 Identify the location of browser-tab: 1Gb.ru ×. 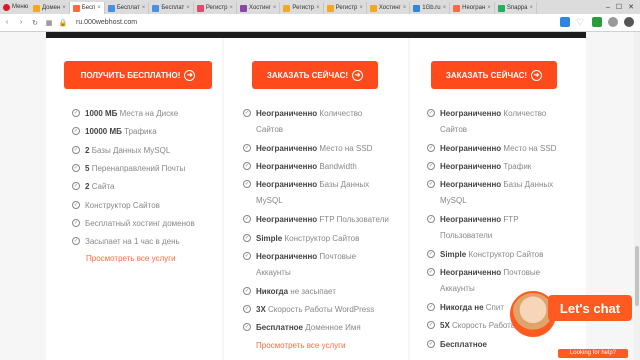
(430, 8).